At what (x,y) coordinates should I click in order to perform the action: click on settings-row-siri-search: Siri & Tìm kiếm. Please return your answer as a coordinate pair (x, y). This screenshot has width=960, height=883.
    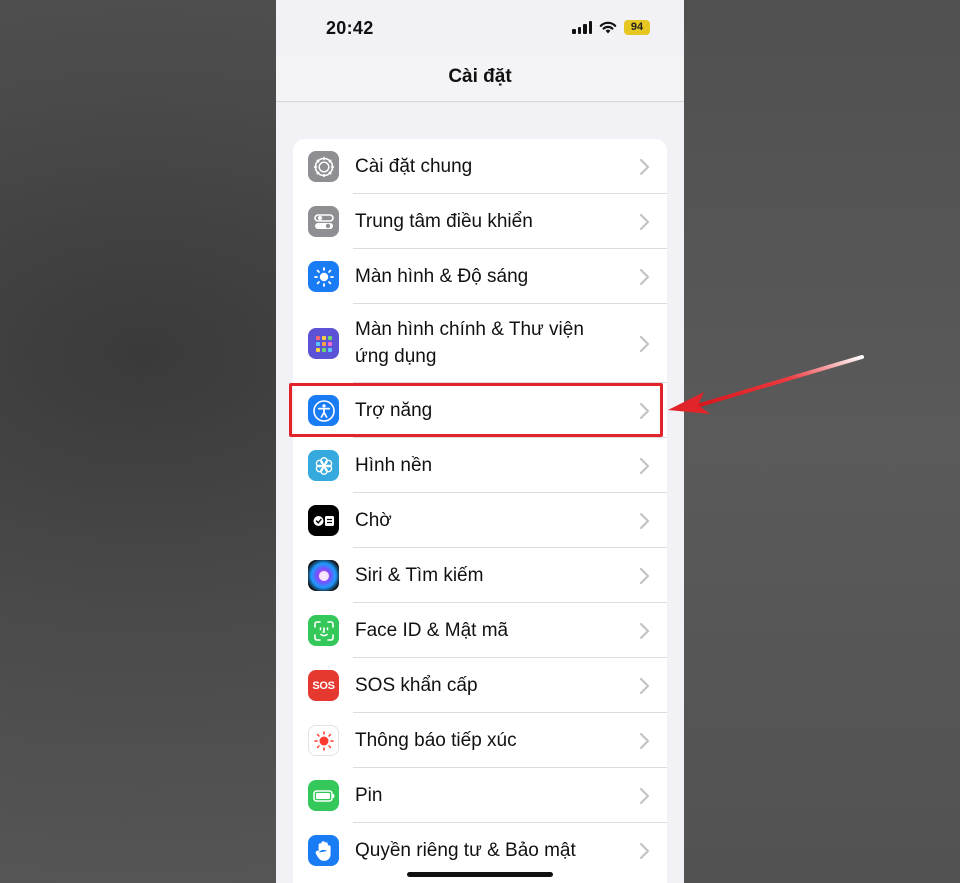
    Looking at the image, I should click on (480, 575).